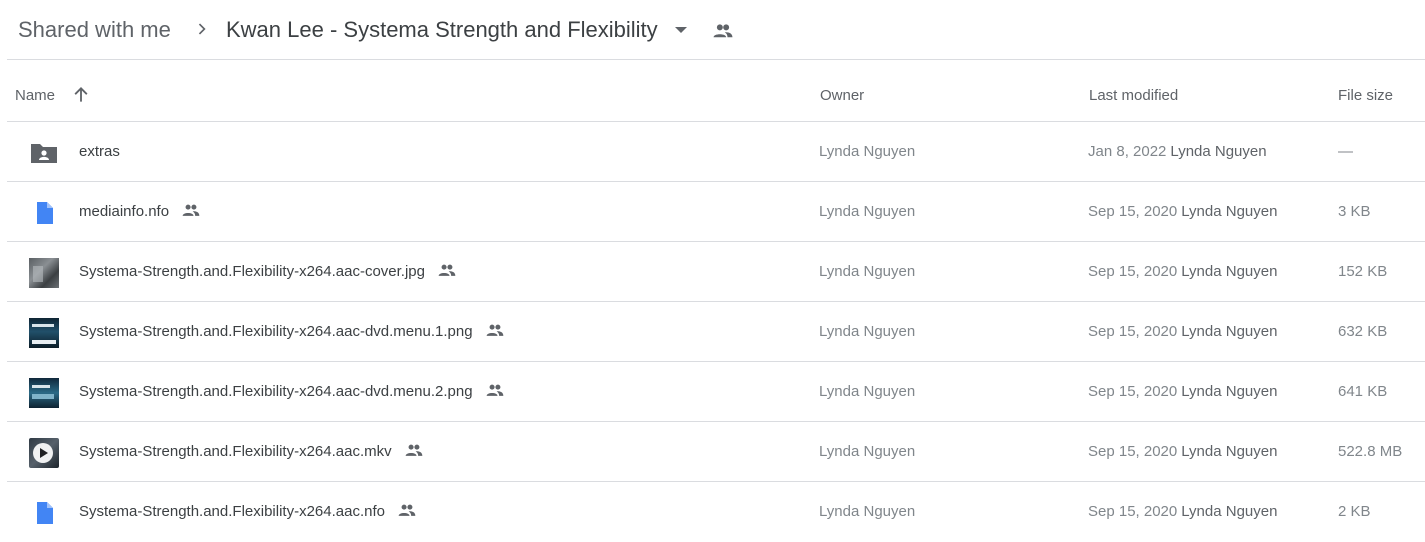  Describe the element at coordinates (1133, 95) in the screenshot. I see `column-header-last-modified: Last modified` at that location.